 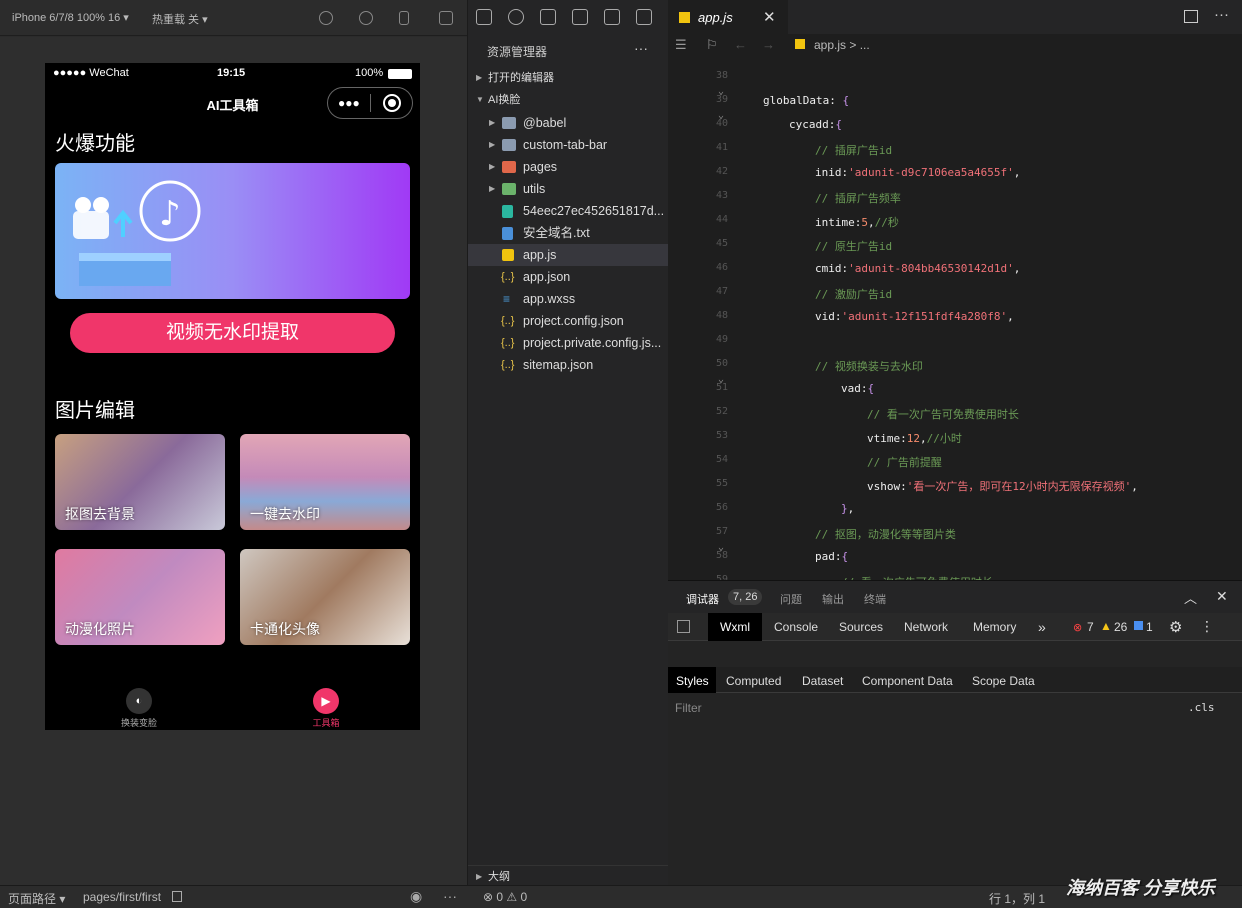 What do you see at coordinates (326, 18) in the screenshot?
I see `refresh-icon` at bounding box center [326, 18].